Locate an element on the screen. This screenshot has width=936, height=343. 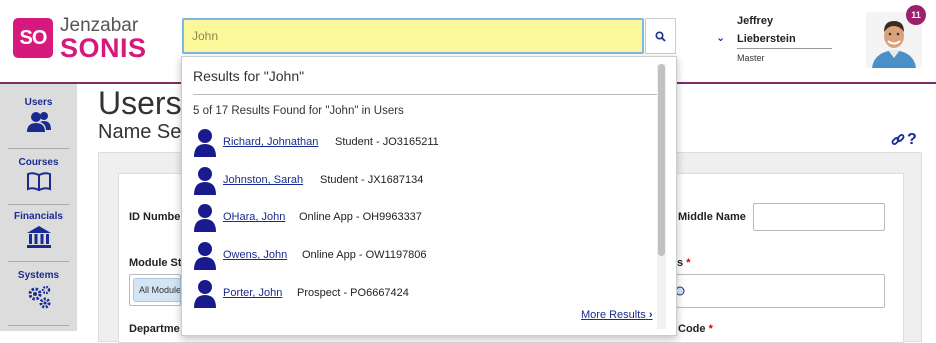
right-field-label: s * is located at coordinates (683, 263).